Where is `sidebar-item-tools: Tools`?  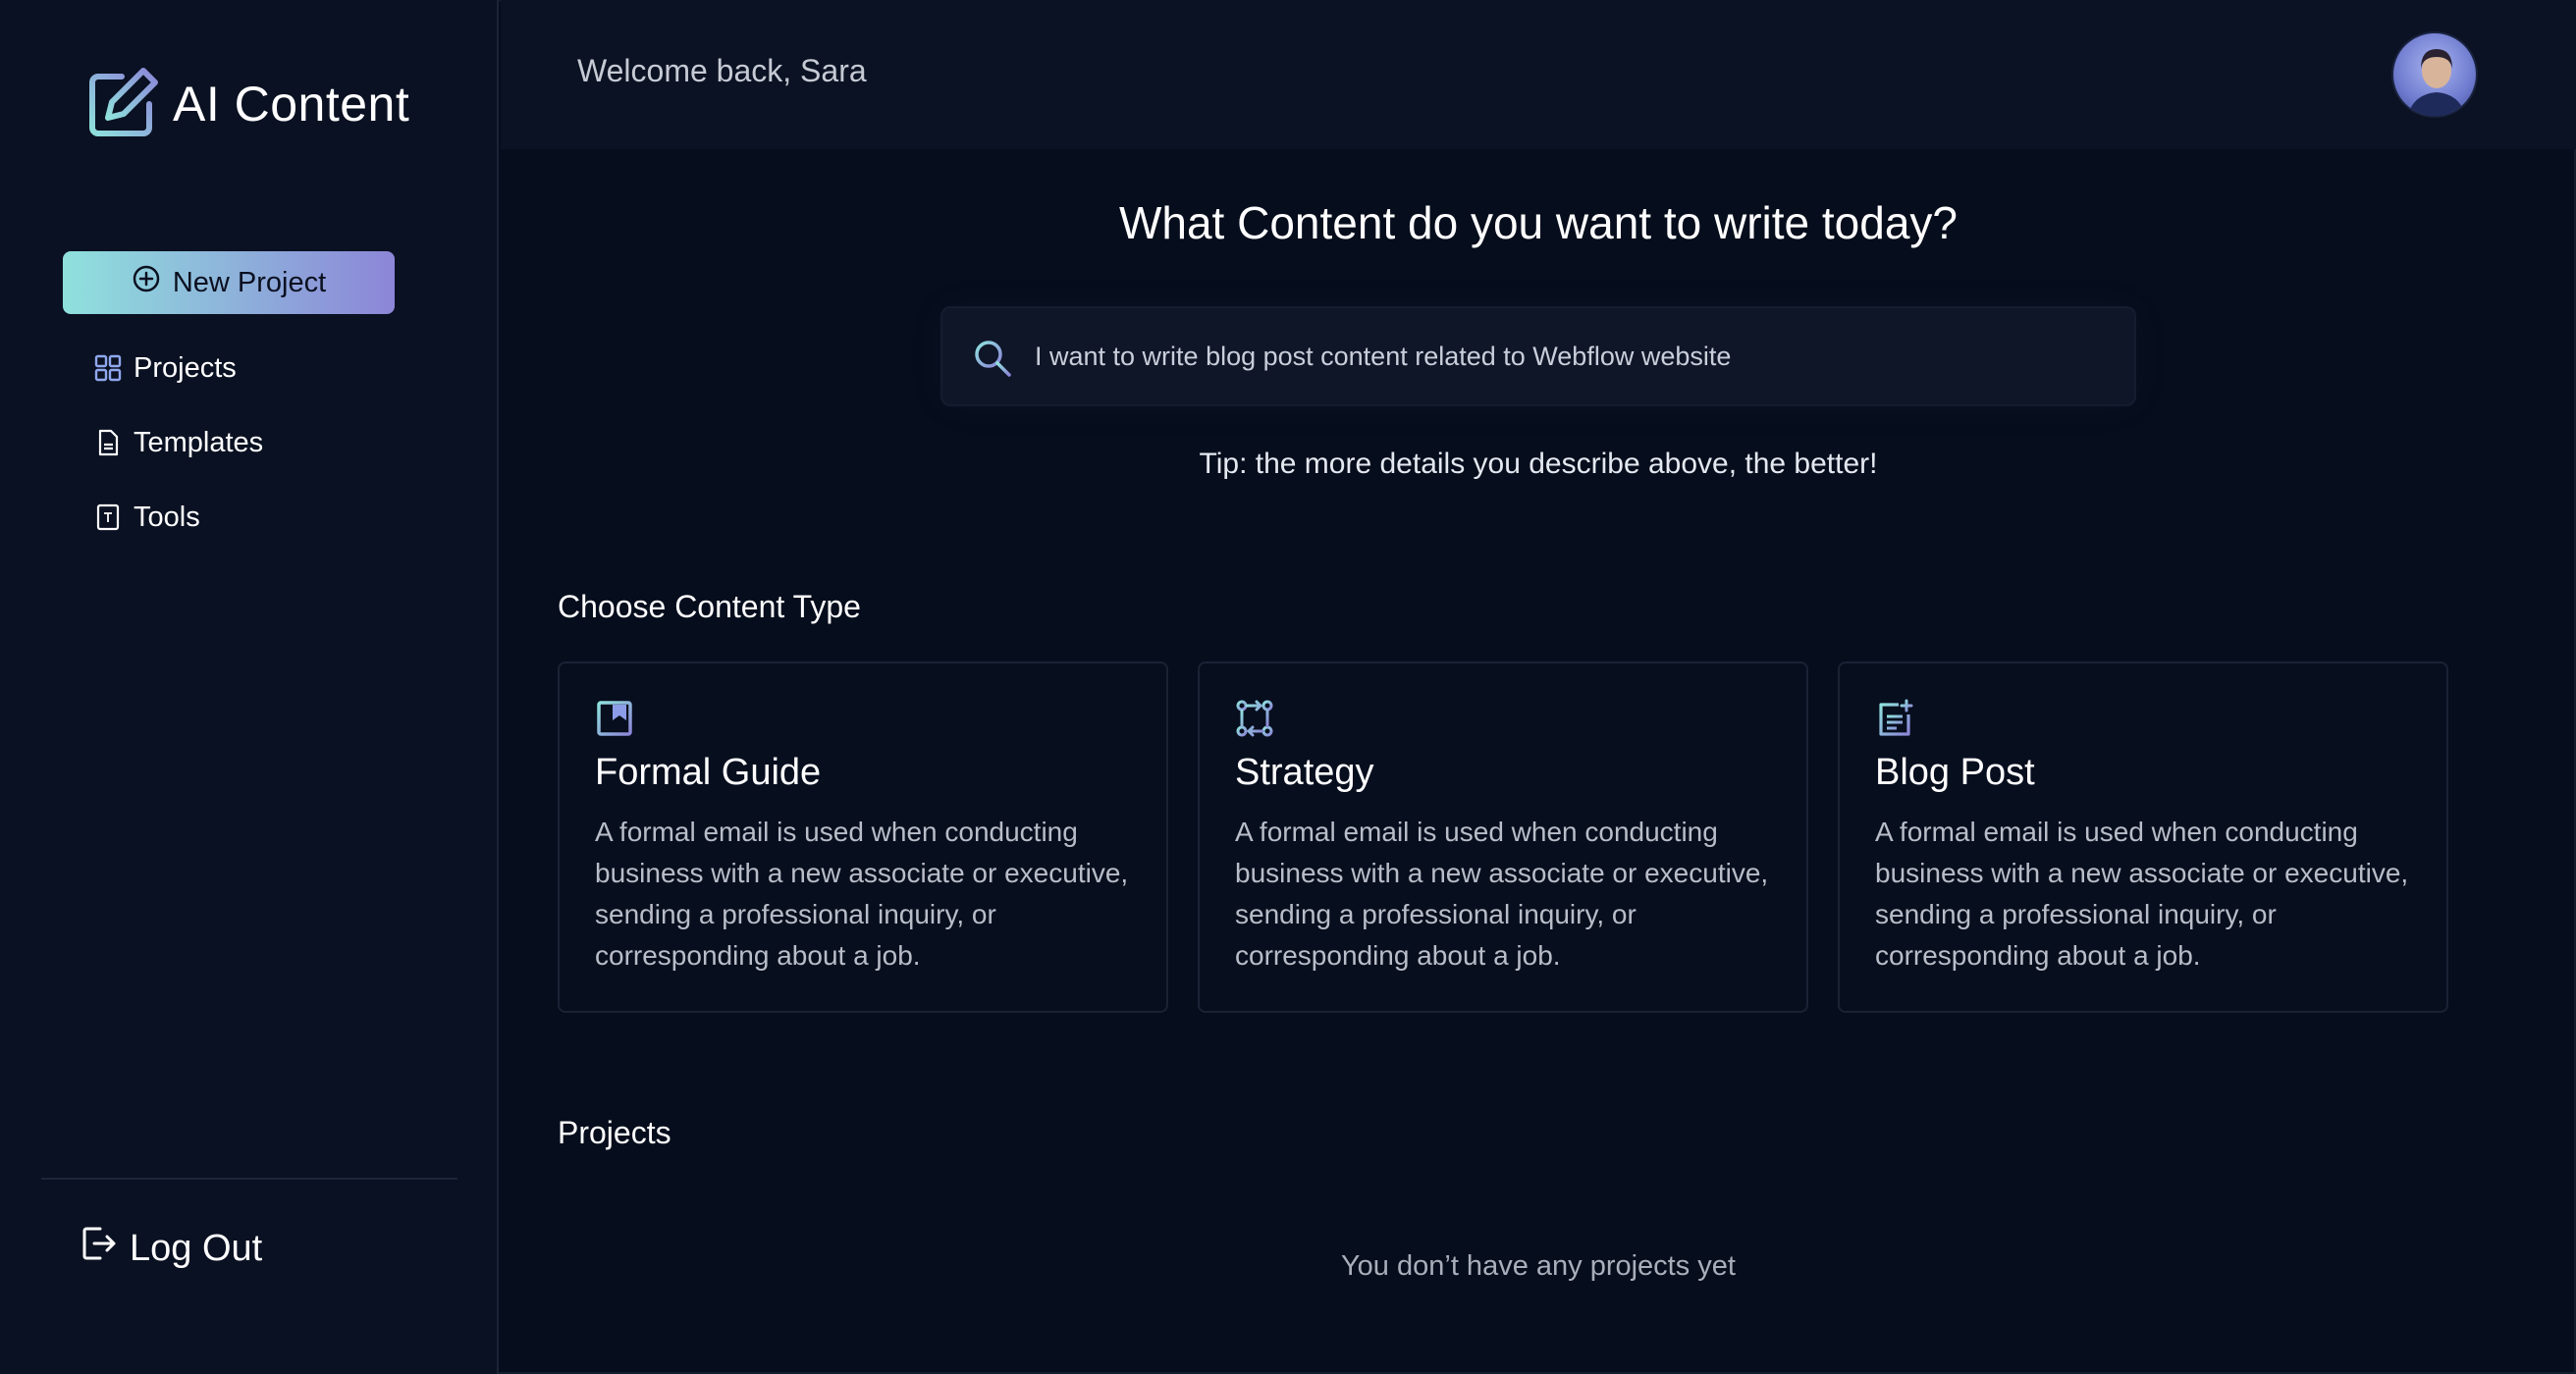 sidebar-item-tools: Tools is located at coordinates (178, 517).